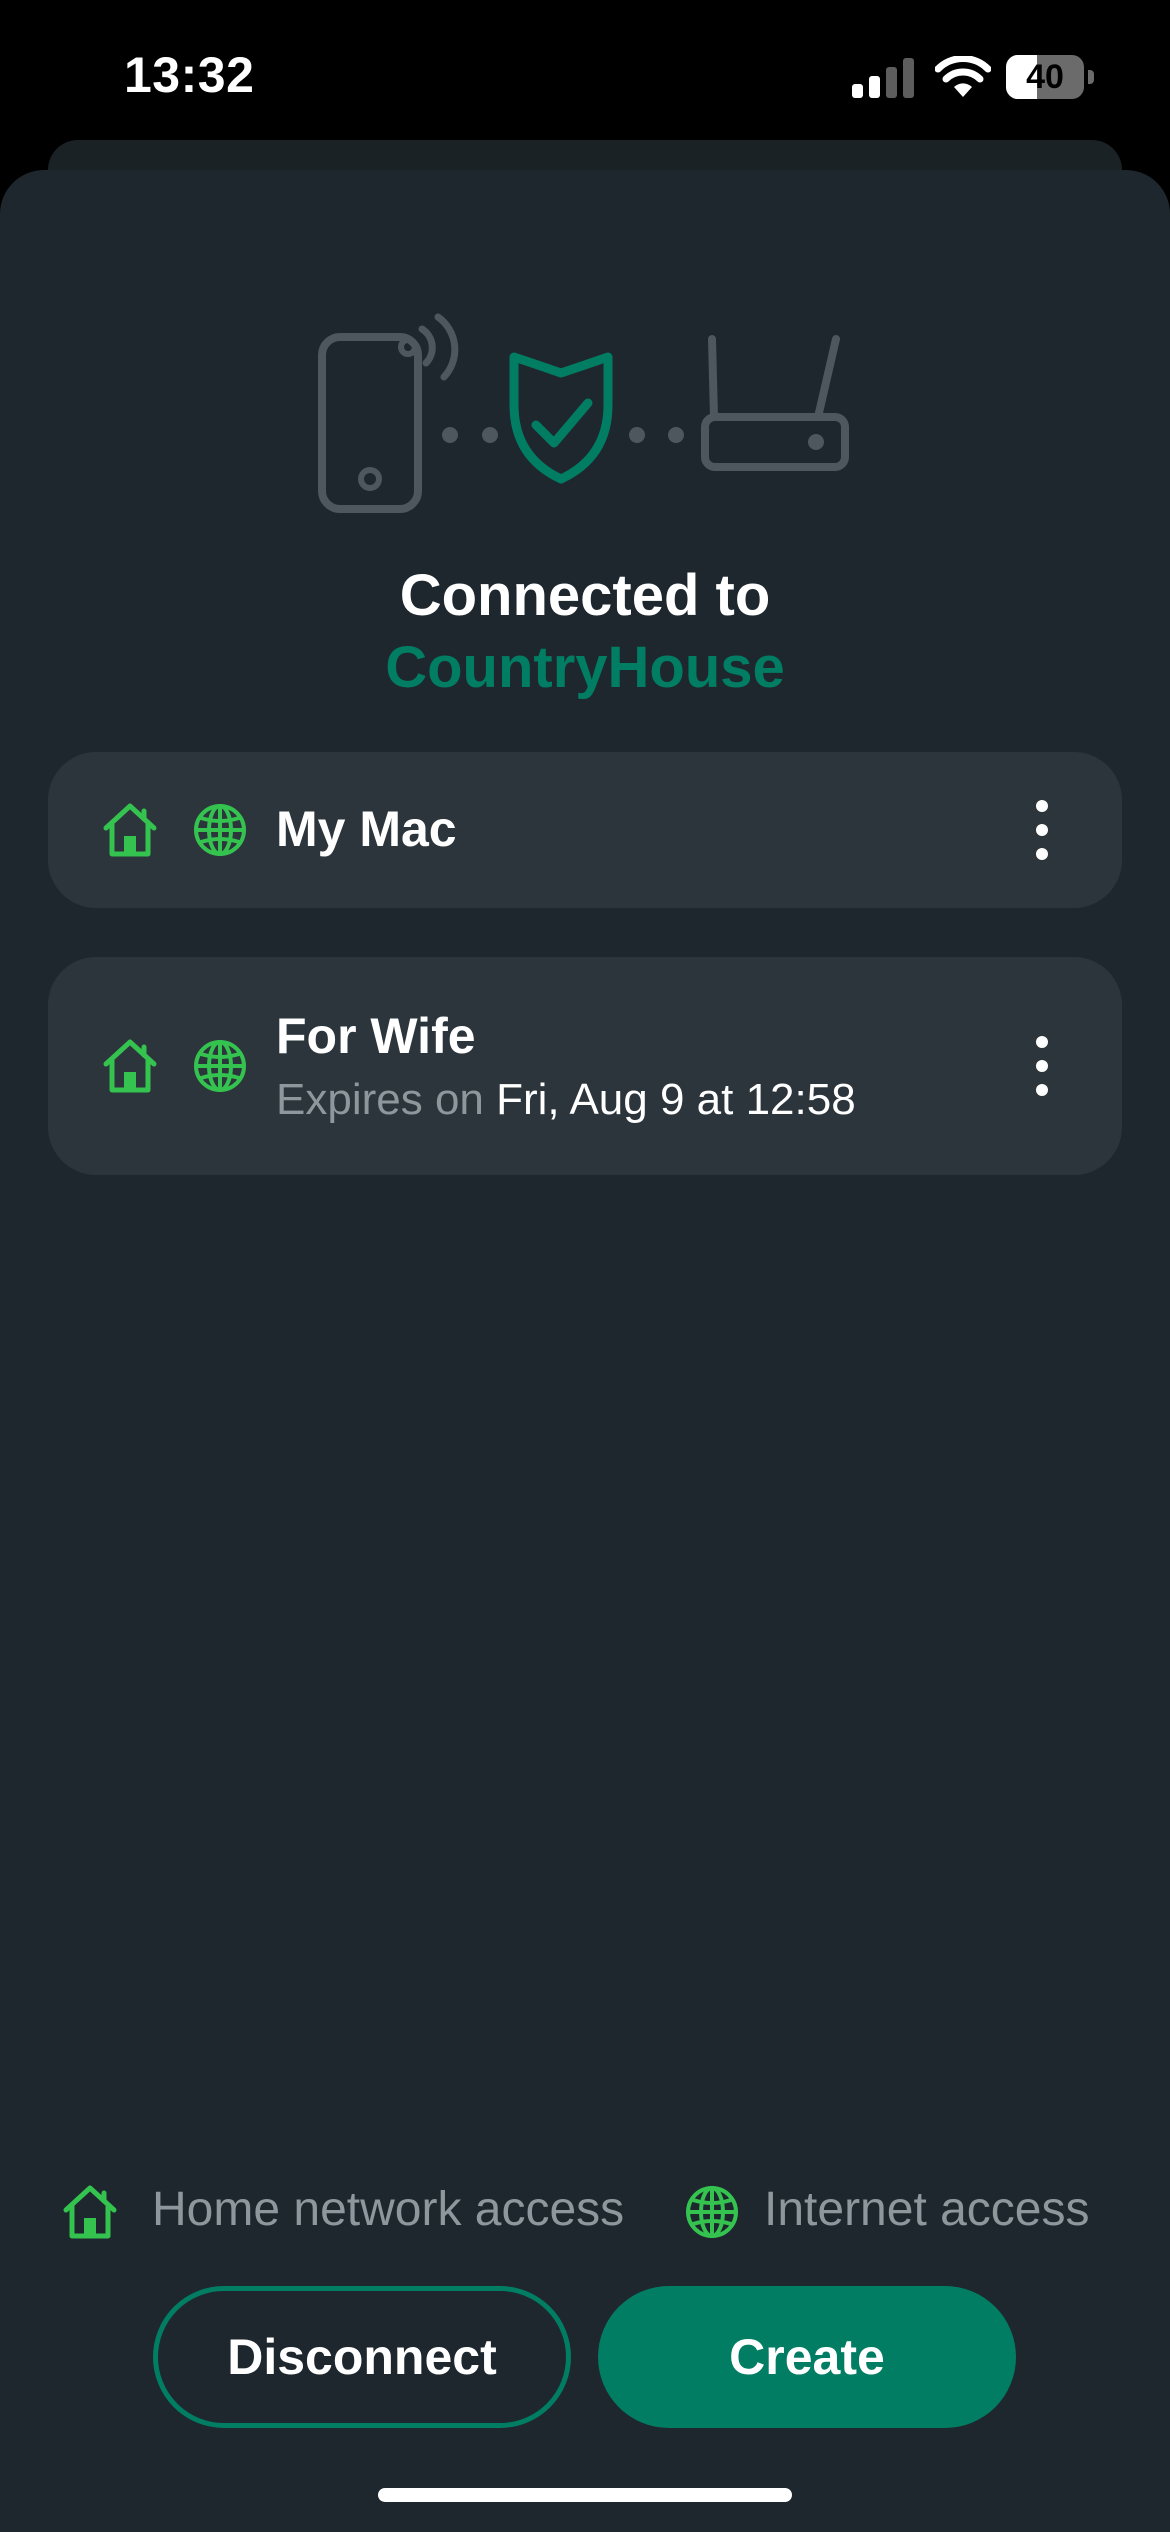 This screenshot has width=1170, height=2532. What do you see at coordinates (380, 1099) in the screenshot?
I see `expiry-label: Expires on` at bounding box center [380, 1099].